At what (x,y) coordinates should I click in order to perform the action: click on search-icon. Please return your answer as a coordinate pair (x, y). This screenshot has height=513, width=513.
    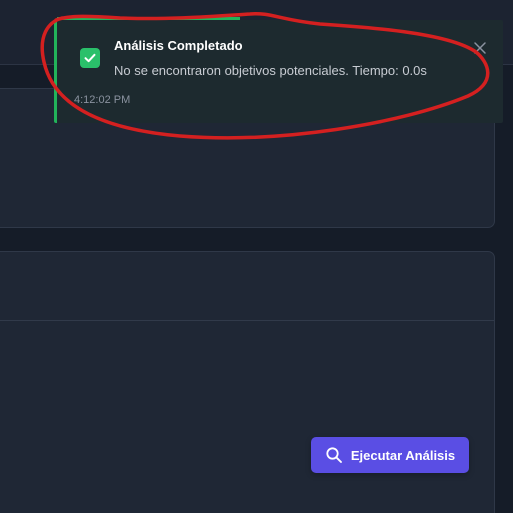
    Looking at the image, I should click on (334, 455).